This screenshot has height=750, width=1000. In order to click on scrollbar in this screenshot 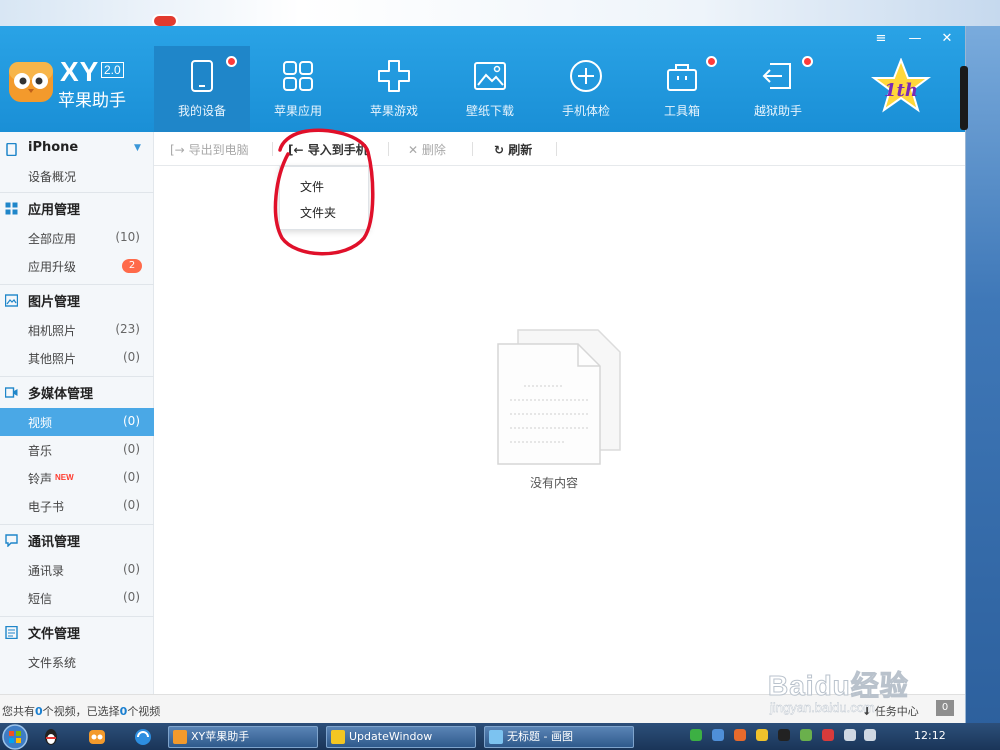, I will do `click(964, 98)`.